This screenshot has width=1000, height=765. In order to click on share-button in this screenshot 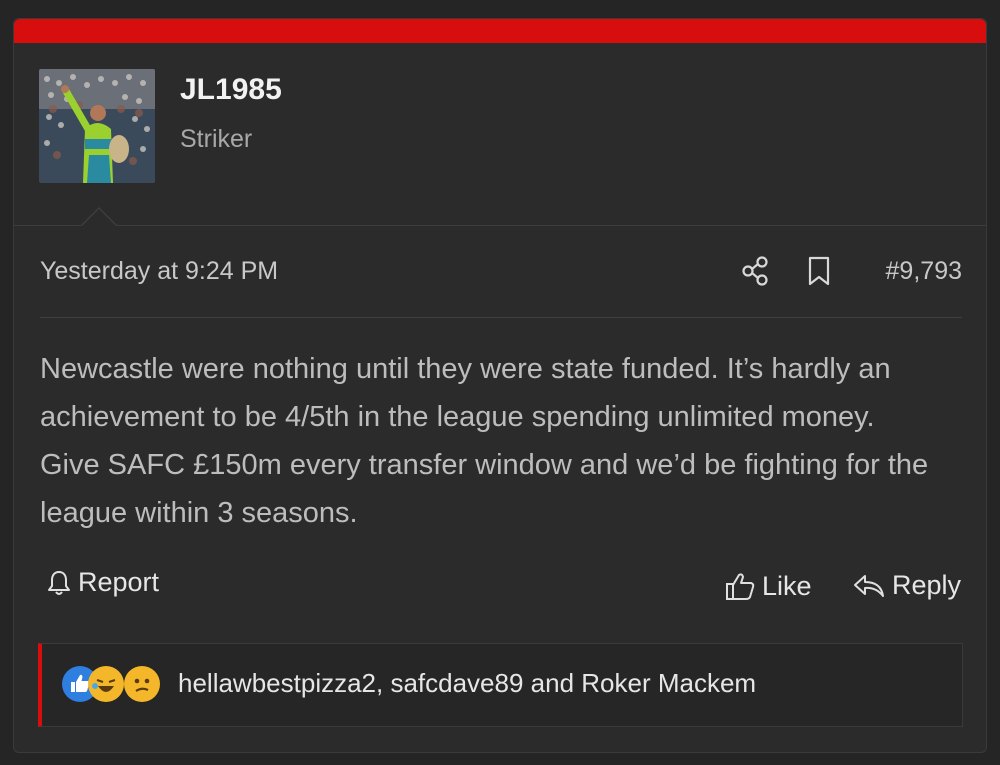, I will do `click(757, 272)`.